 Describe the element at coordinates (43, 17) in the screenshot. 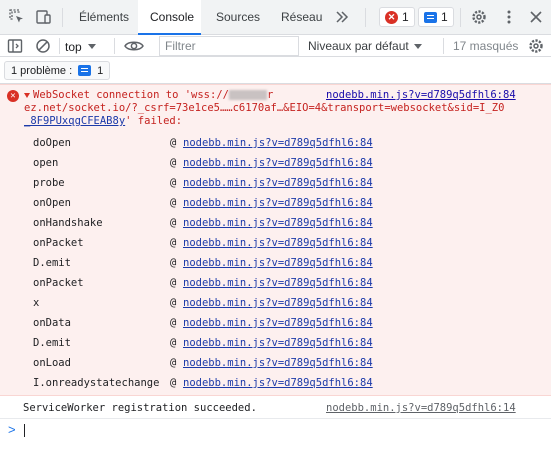

I see `device-toolbar-icon` at that location.